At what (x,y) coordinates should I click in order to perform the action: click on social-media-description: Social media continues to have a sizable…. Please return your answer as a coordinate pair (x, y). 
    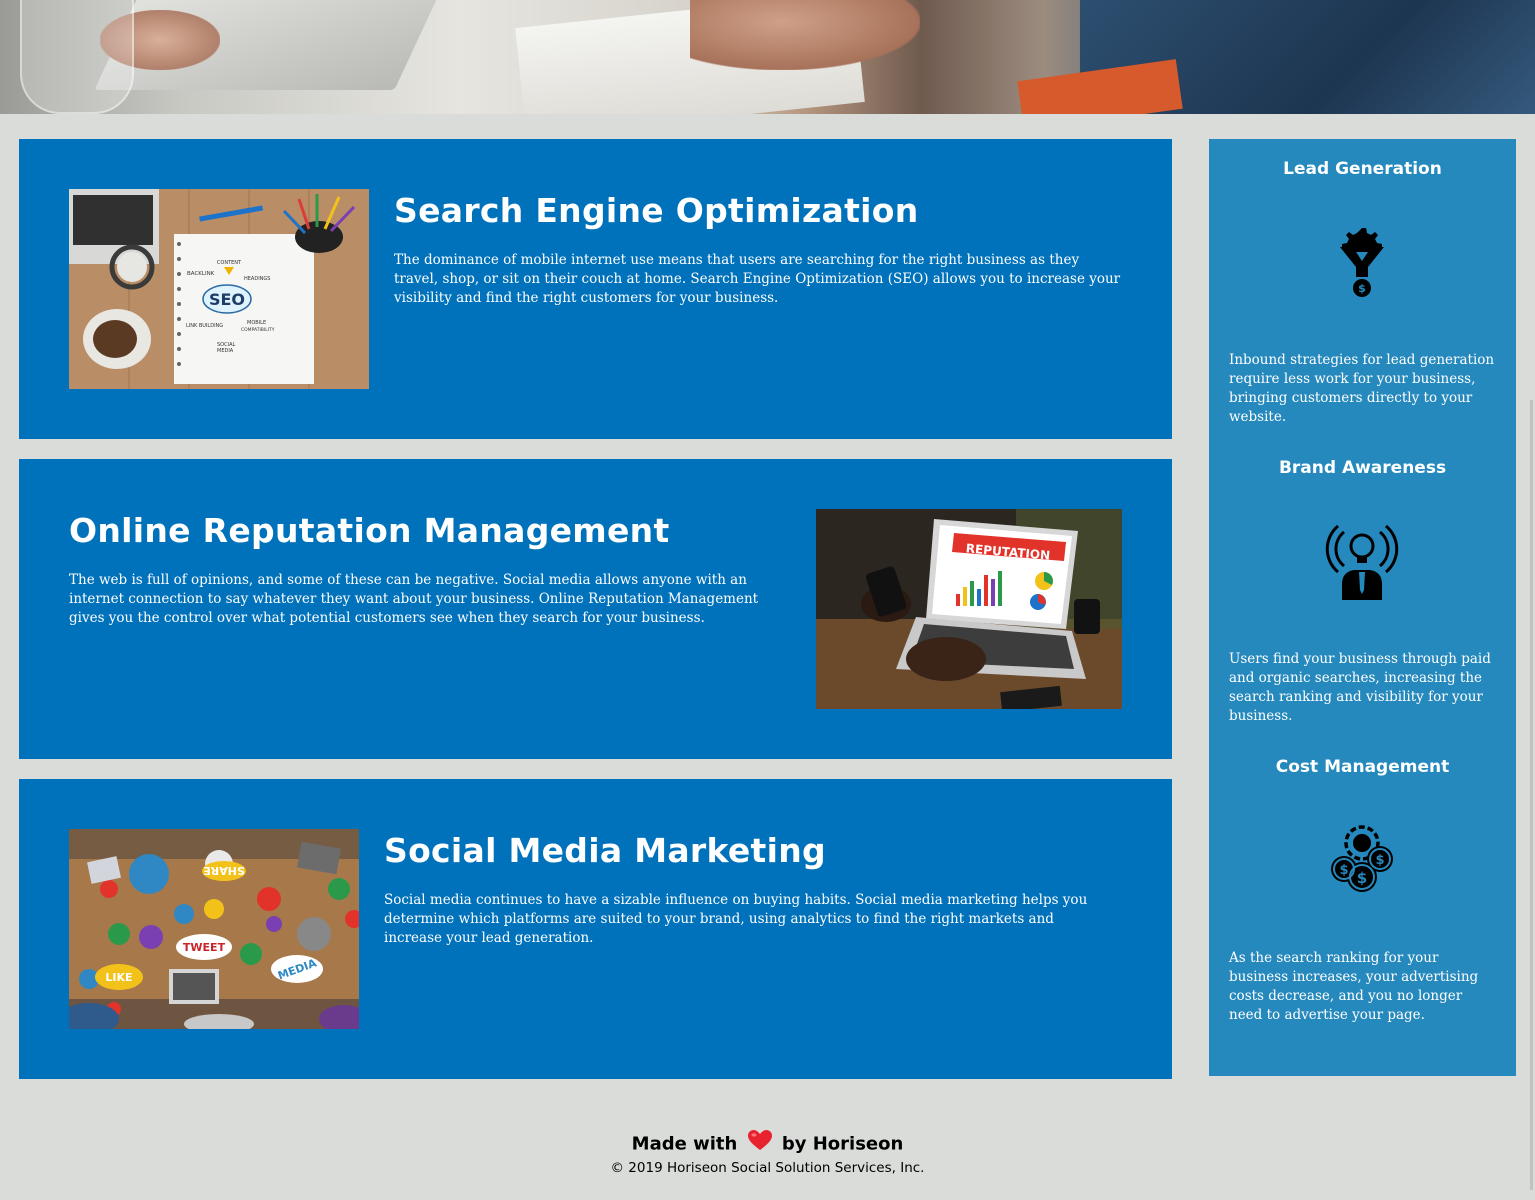
    Looking at the image, I should click on (736, 919).